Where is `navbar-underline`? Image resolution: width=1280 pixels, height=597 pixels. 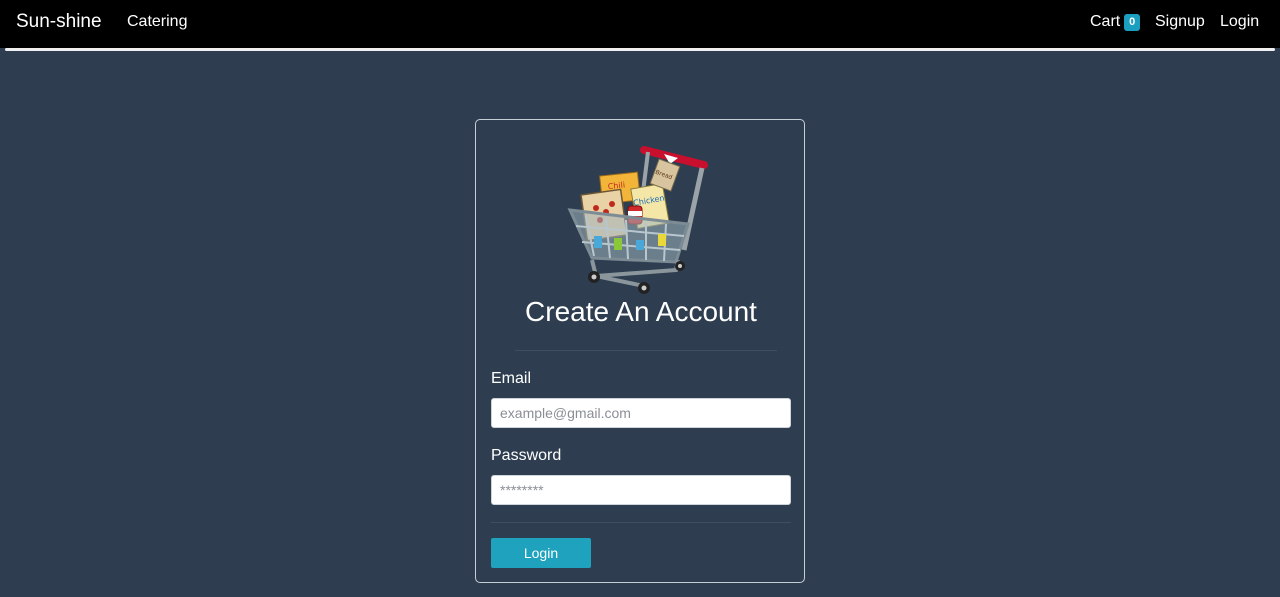 navbar-underline is located at coordinates (640, 49).